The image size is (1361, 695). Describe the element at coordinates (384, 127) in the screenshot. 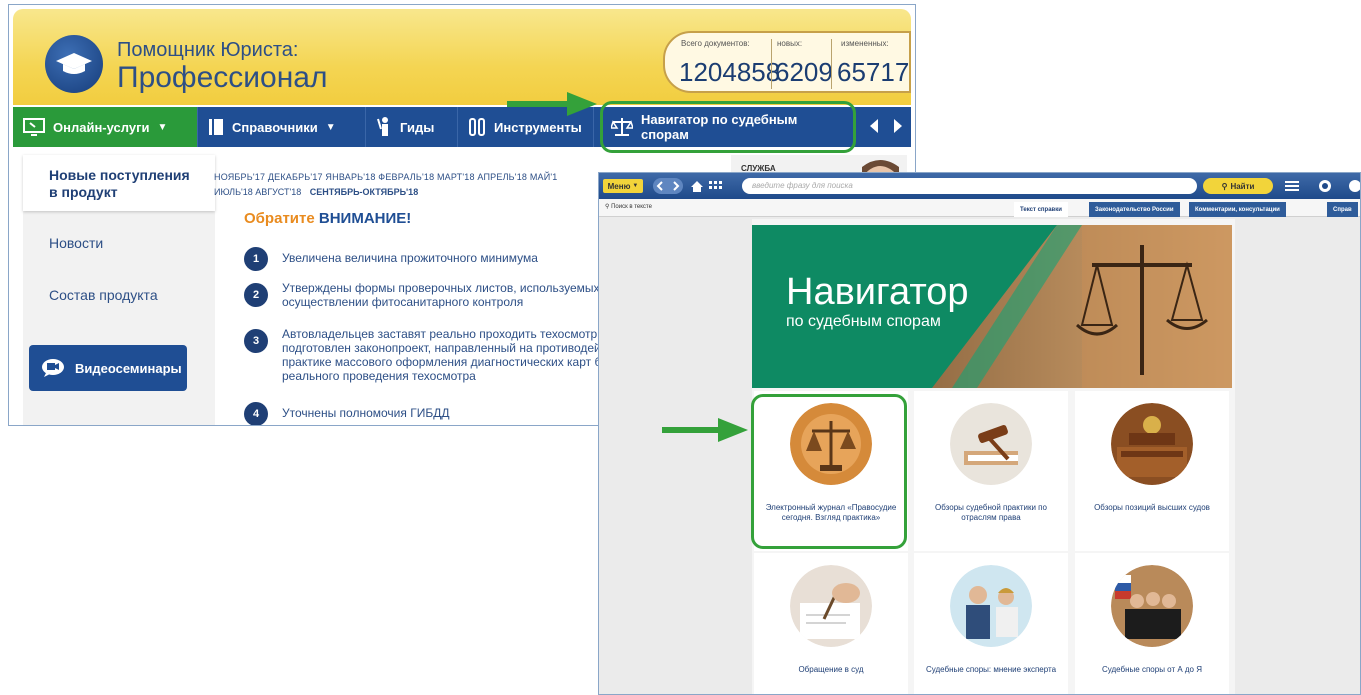

I see `guide-person-icon` at that location.